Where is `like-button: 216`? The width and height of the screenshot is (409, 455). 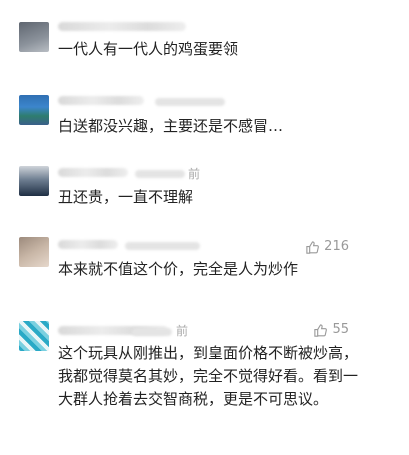 like-button: 216 is located at coordinates (327, 247).